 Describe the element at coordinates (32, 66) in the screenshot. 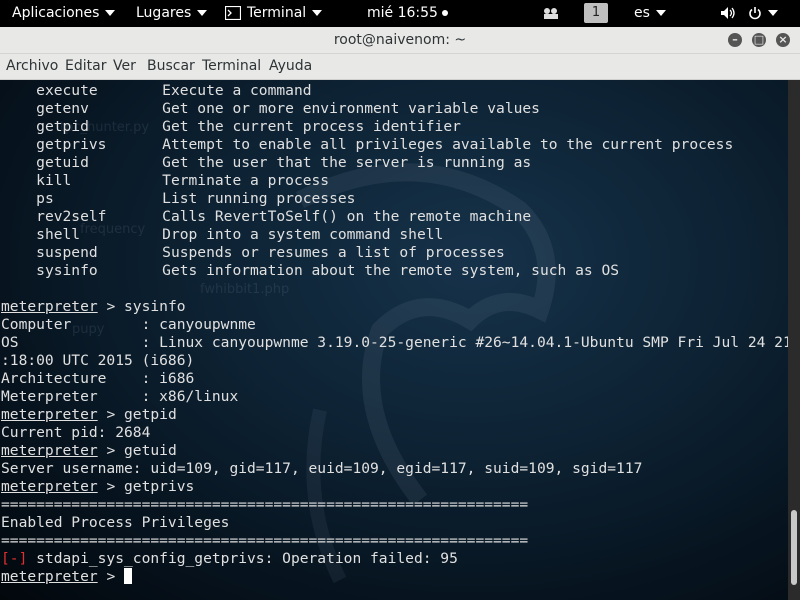

I see `menu-archivo: Archivo` at that location.